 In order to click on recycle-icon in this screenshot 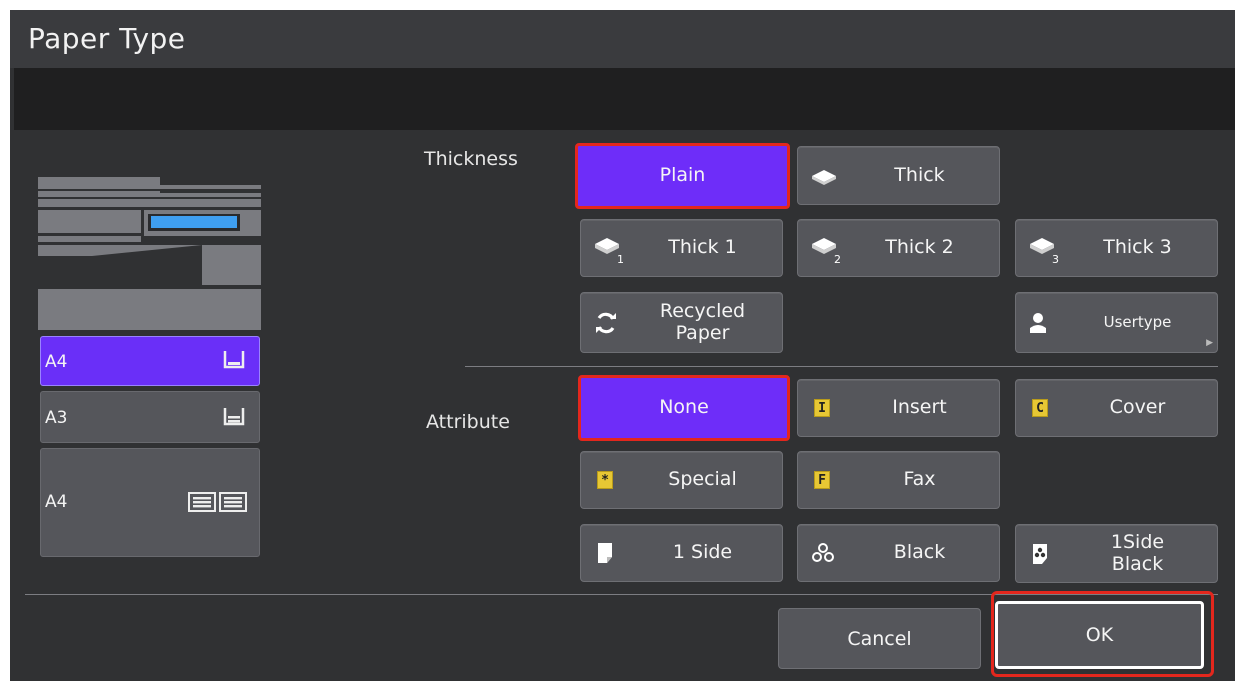, I will do `click(606, 322)`.